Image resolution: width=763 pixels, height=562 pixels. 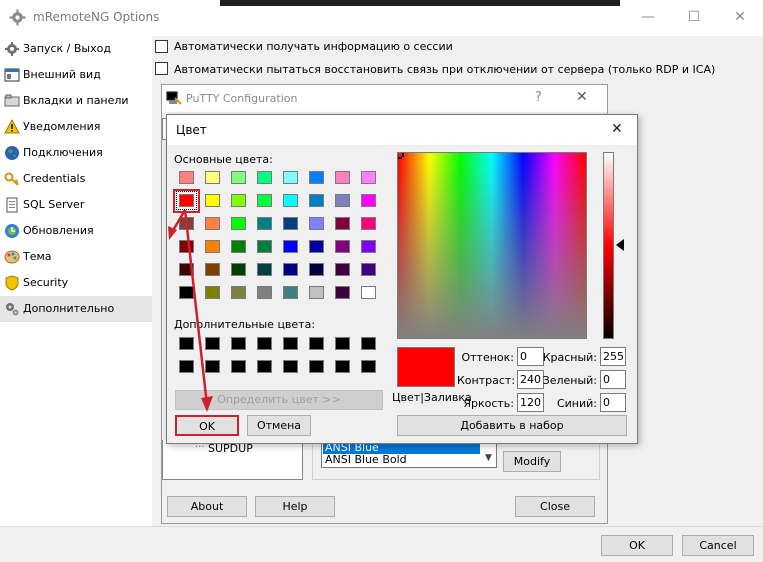 What do you see at coordinates (279, 425) in the screenshot?
I see `cancel-button: Отмена` at bounding box center [279, 425].